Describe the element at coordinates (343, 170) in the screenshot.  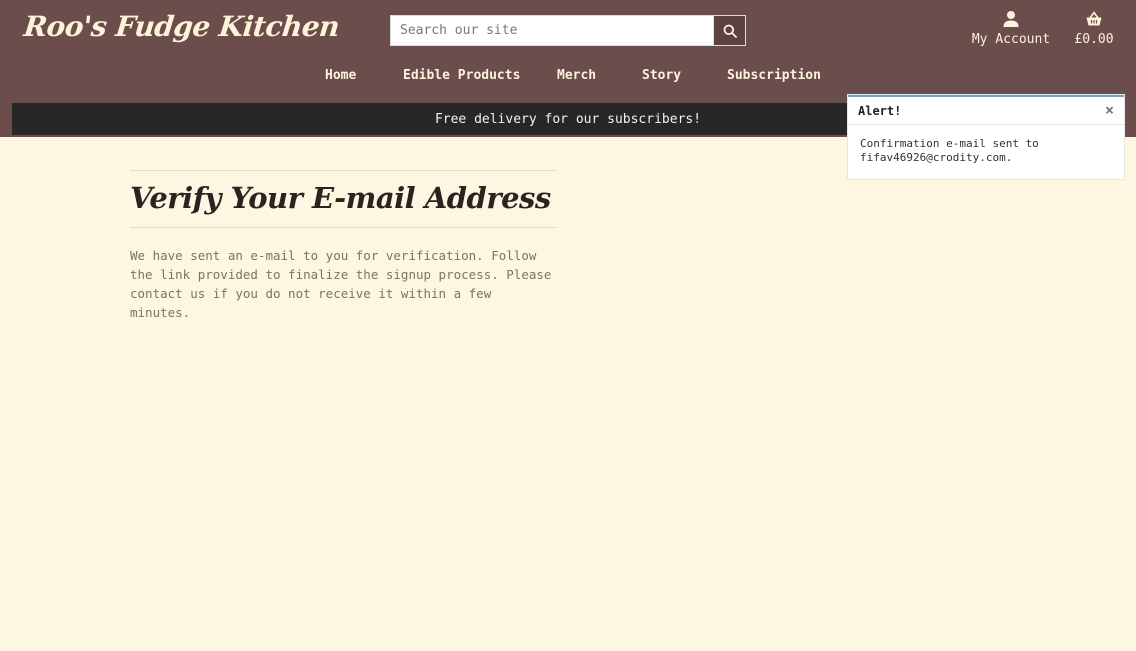
I see `divider-top` at that location.